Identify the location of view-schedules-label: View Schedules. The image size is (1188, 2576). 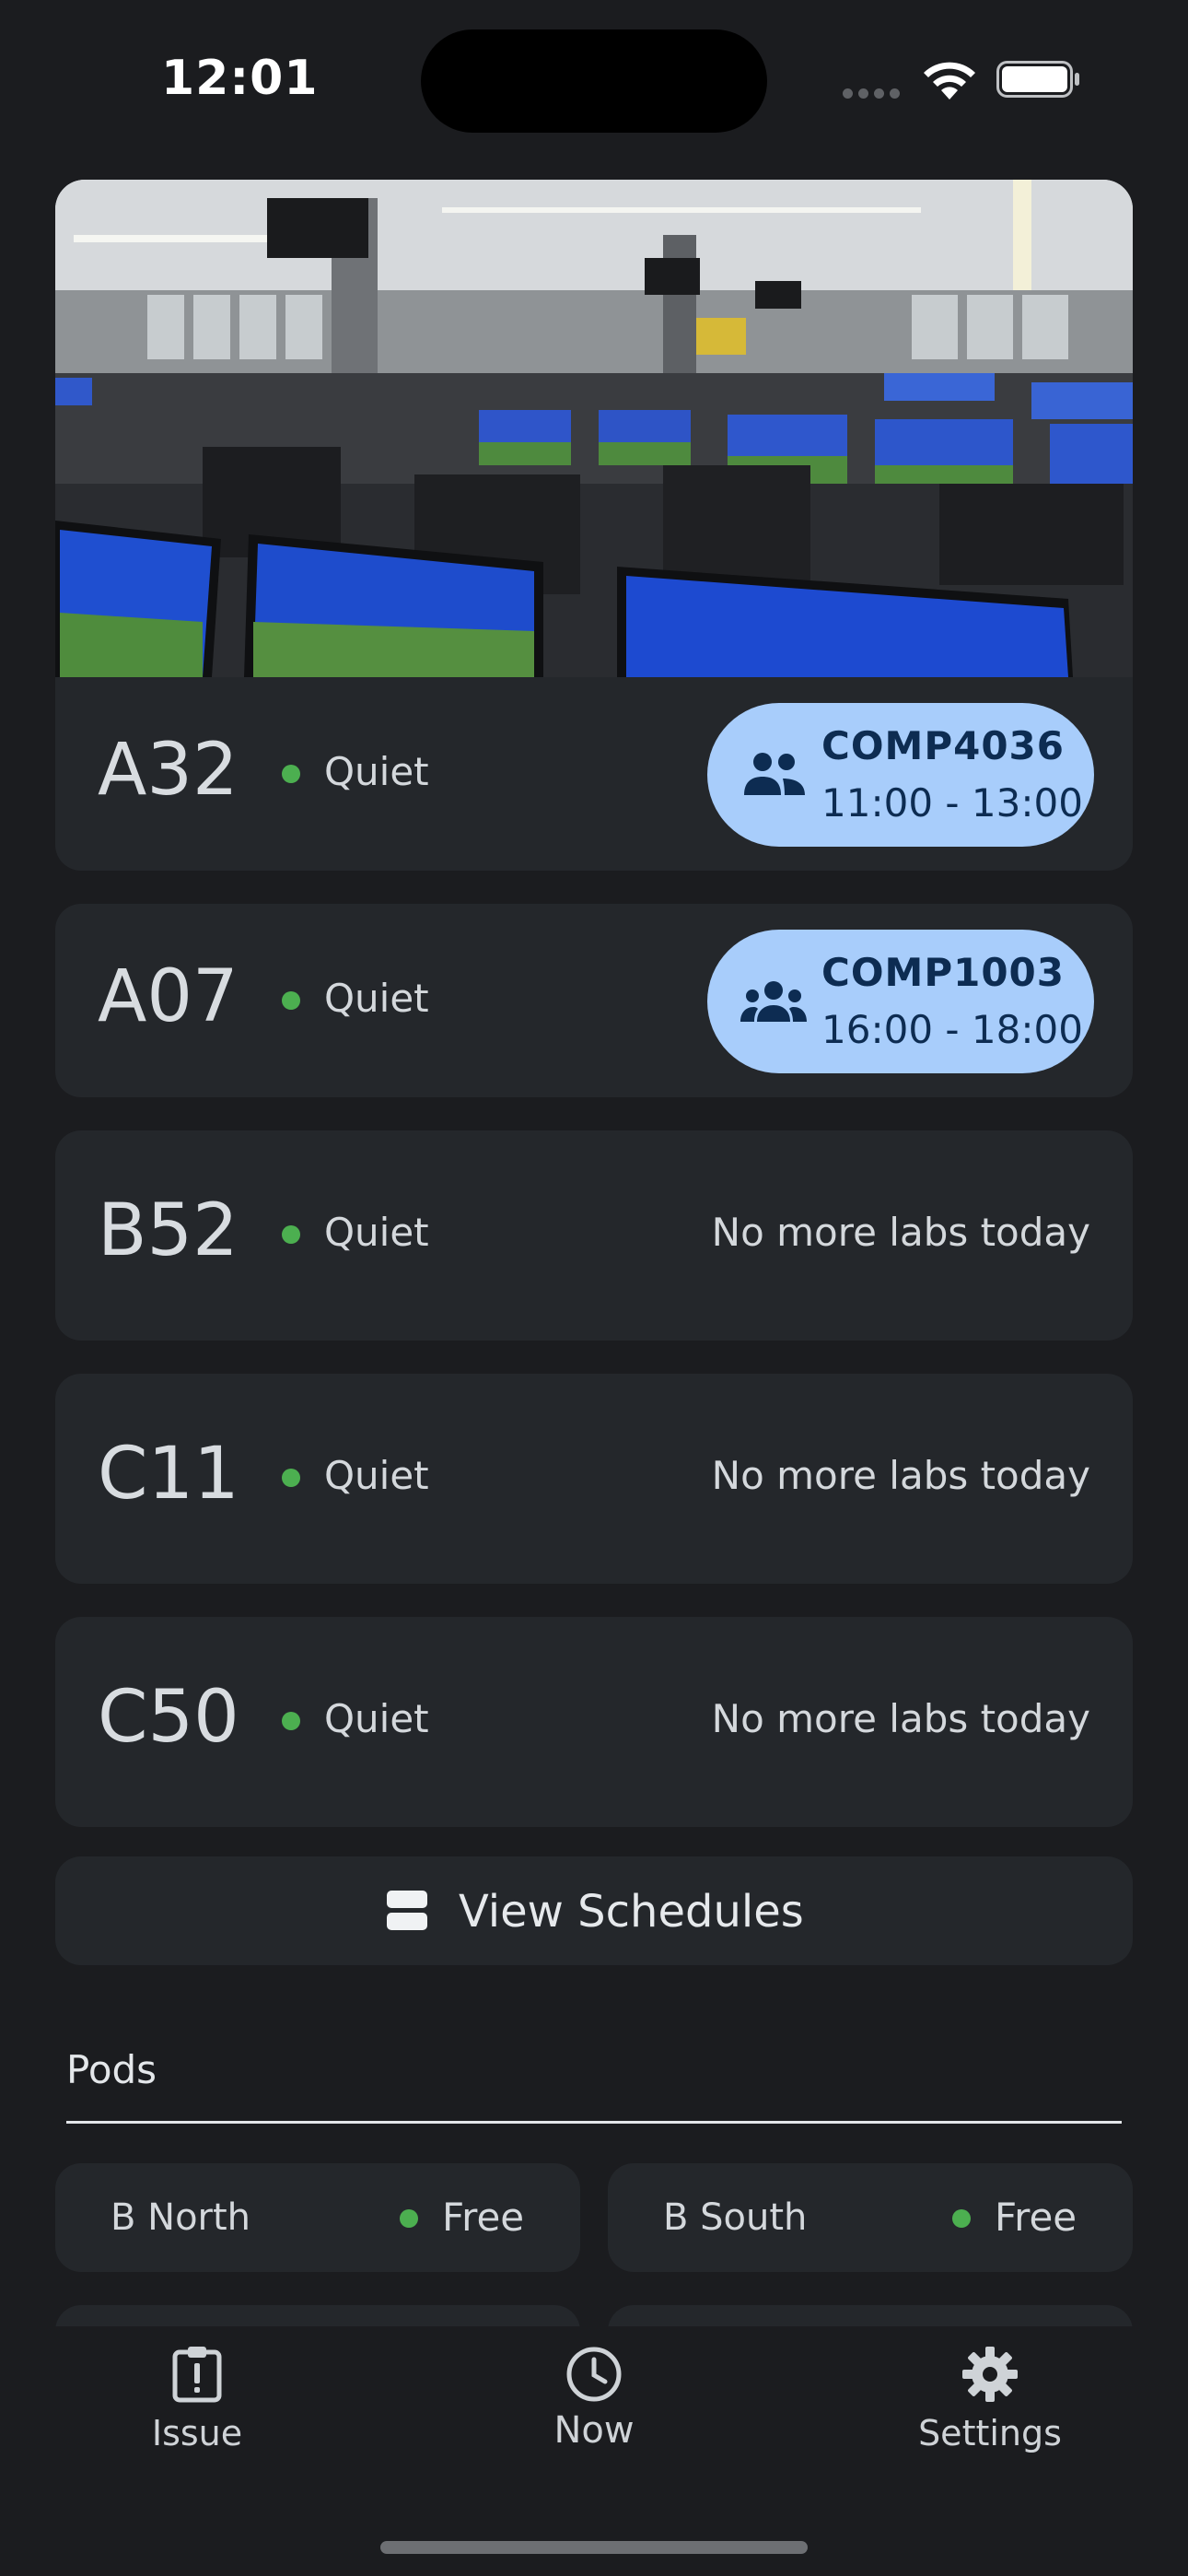
(631, 1912).